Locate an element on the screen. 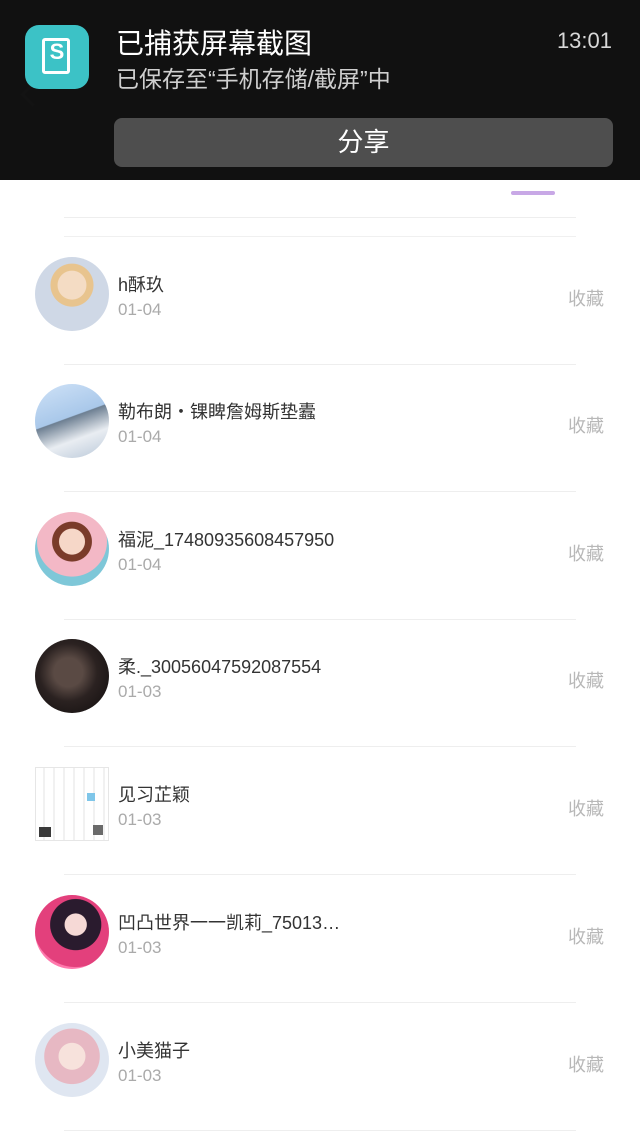 The width and height of the screenshot is (640, 1138). share-button: 分享 is located at coordinates (363, 142).